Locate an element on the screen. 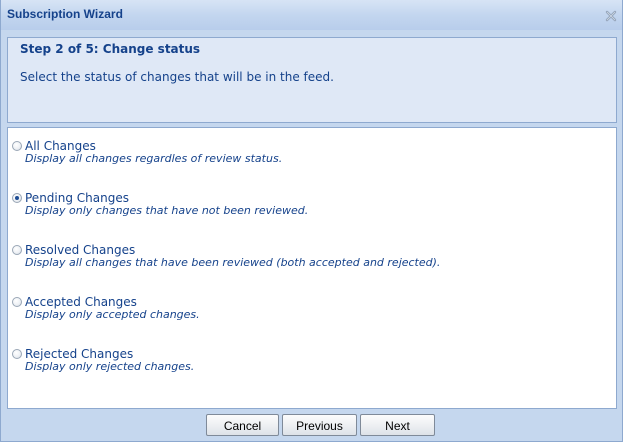 The width and height of the screenshot is (623, 442). option-label: Pending Changes is located at coordinates (77, 198).